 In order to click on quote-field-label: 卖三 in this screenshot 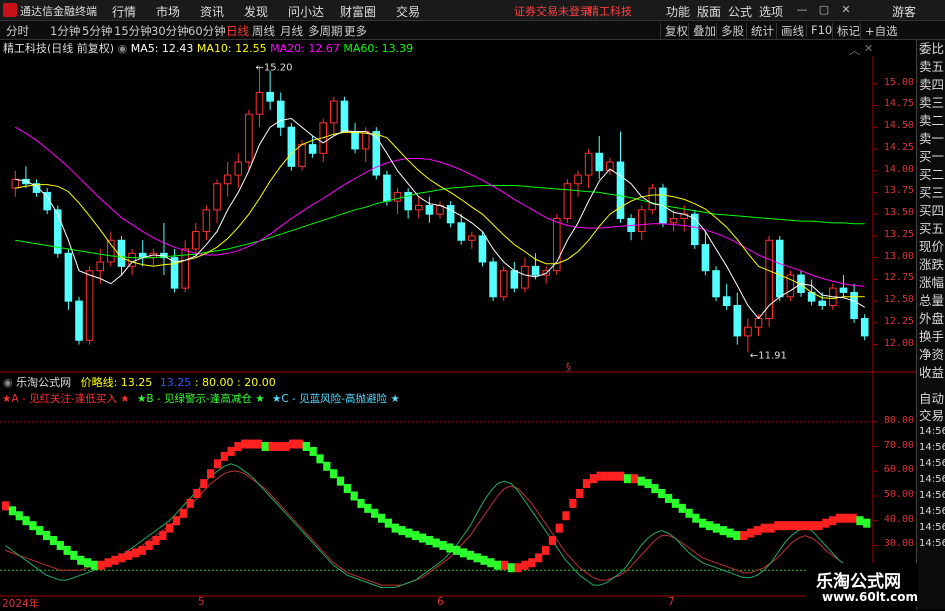, I will do `click(931, 103)`.